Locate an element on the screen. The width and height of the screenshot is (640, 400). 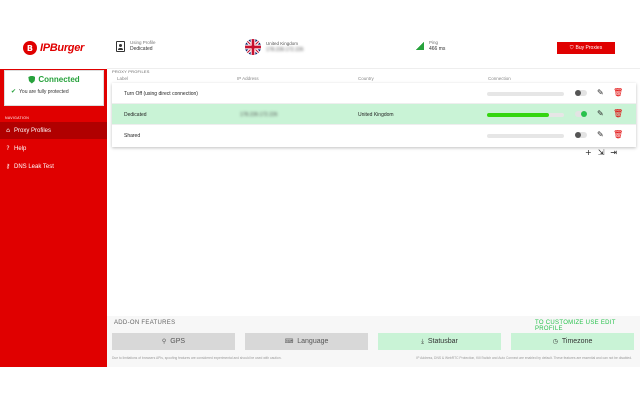
addon-statusbar-button: ⤓ Statusbar is located at coordinates (439, 341).